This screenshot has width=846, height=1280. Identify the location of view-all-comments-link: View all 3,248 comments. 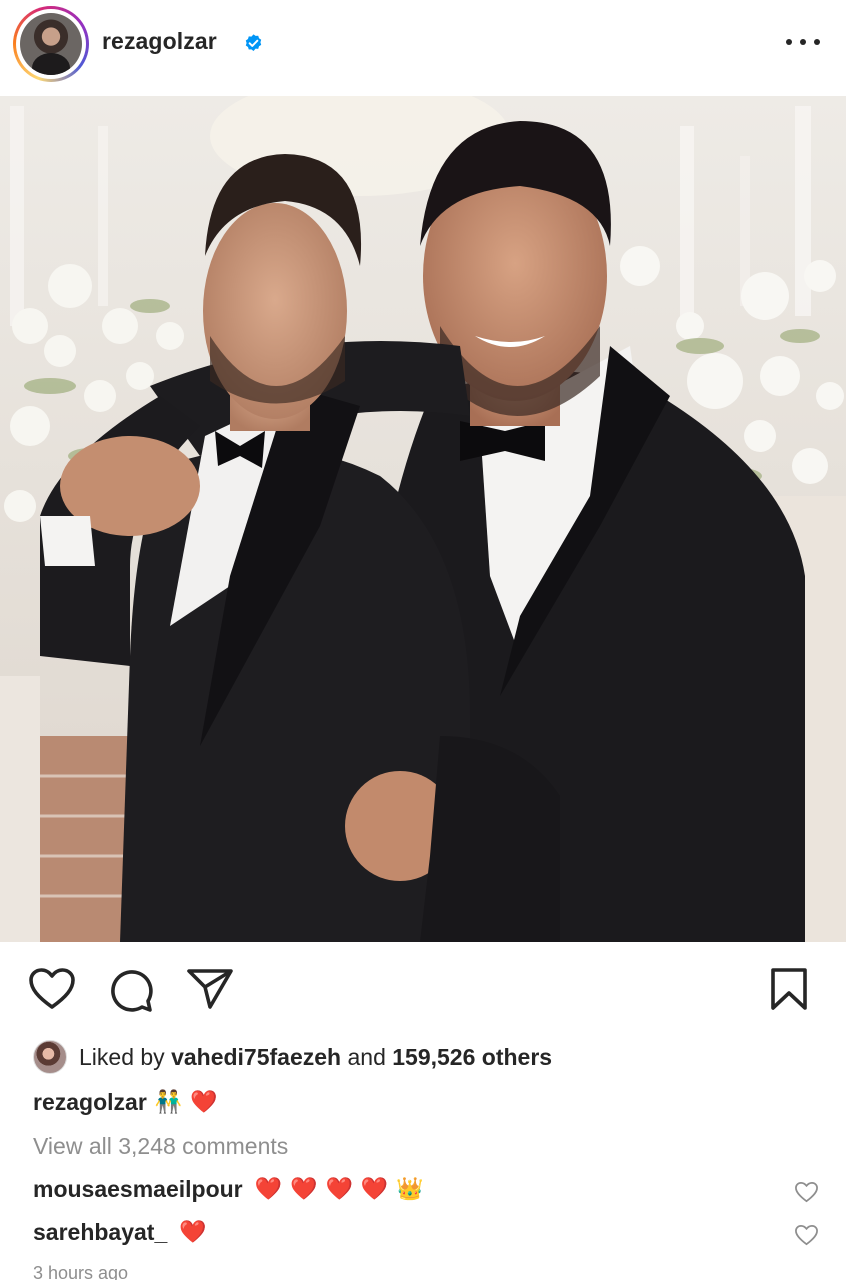
(160, 1146).